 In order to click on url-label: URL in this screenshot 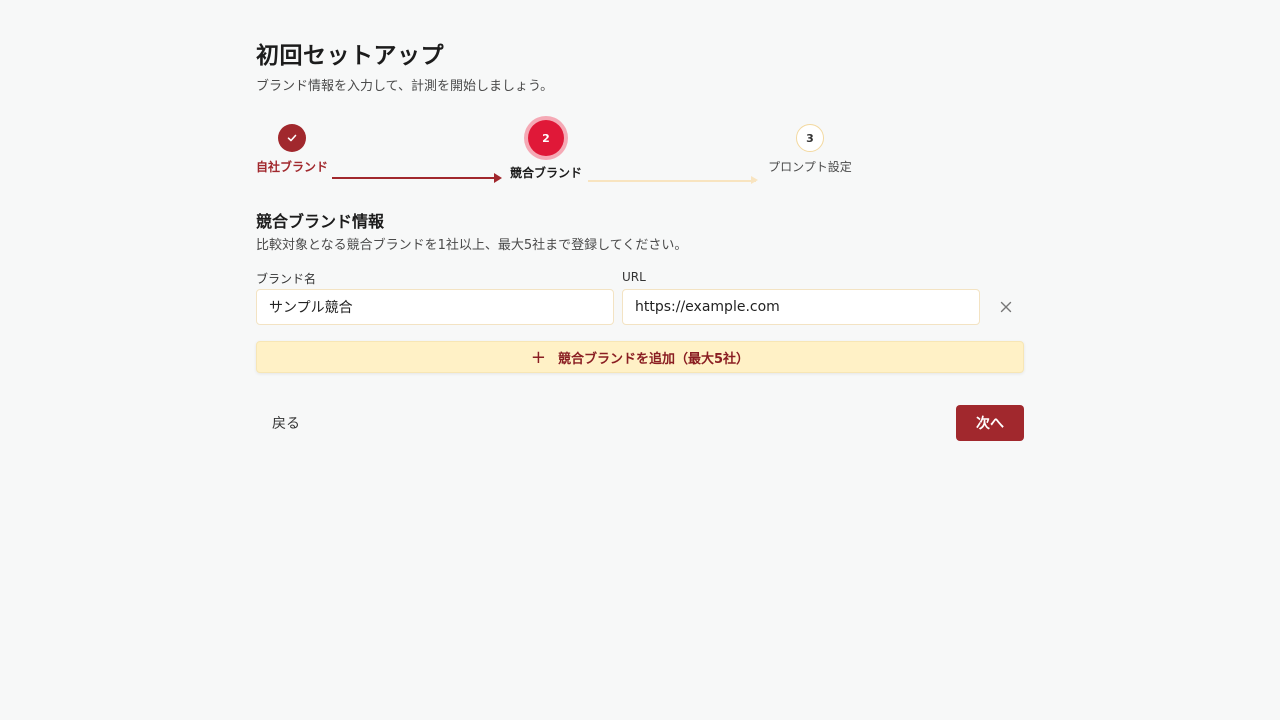, I will do `click(634, 277)`.